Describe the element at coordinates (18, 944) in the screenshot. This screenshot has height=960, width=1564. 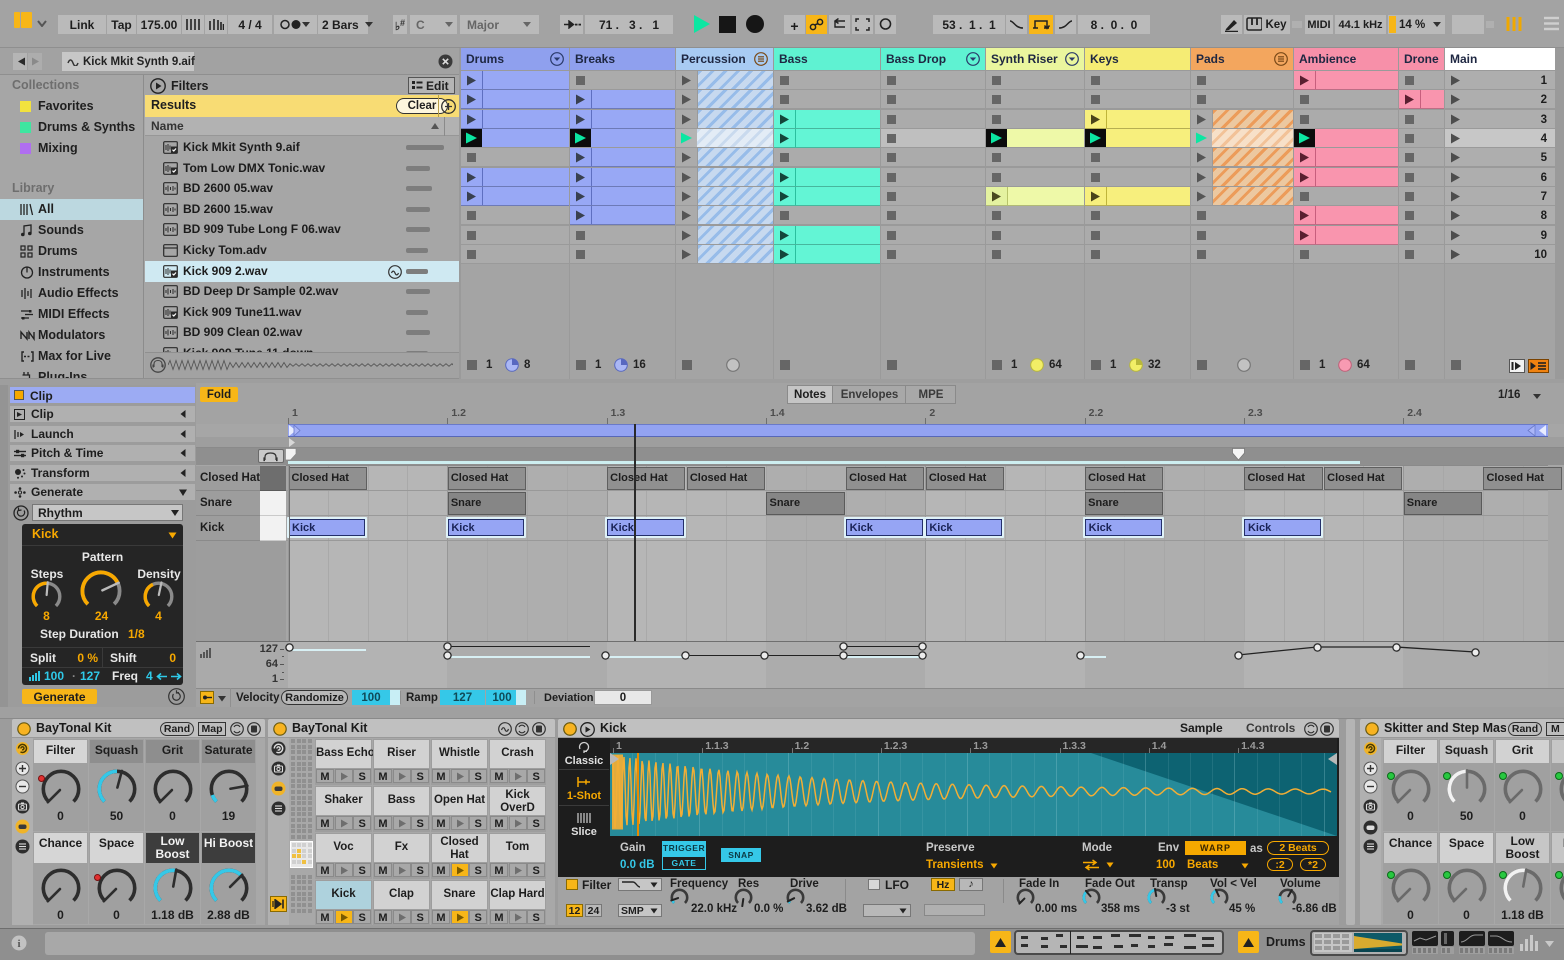
I see `svg-text: i` at that location.